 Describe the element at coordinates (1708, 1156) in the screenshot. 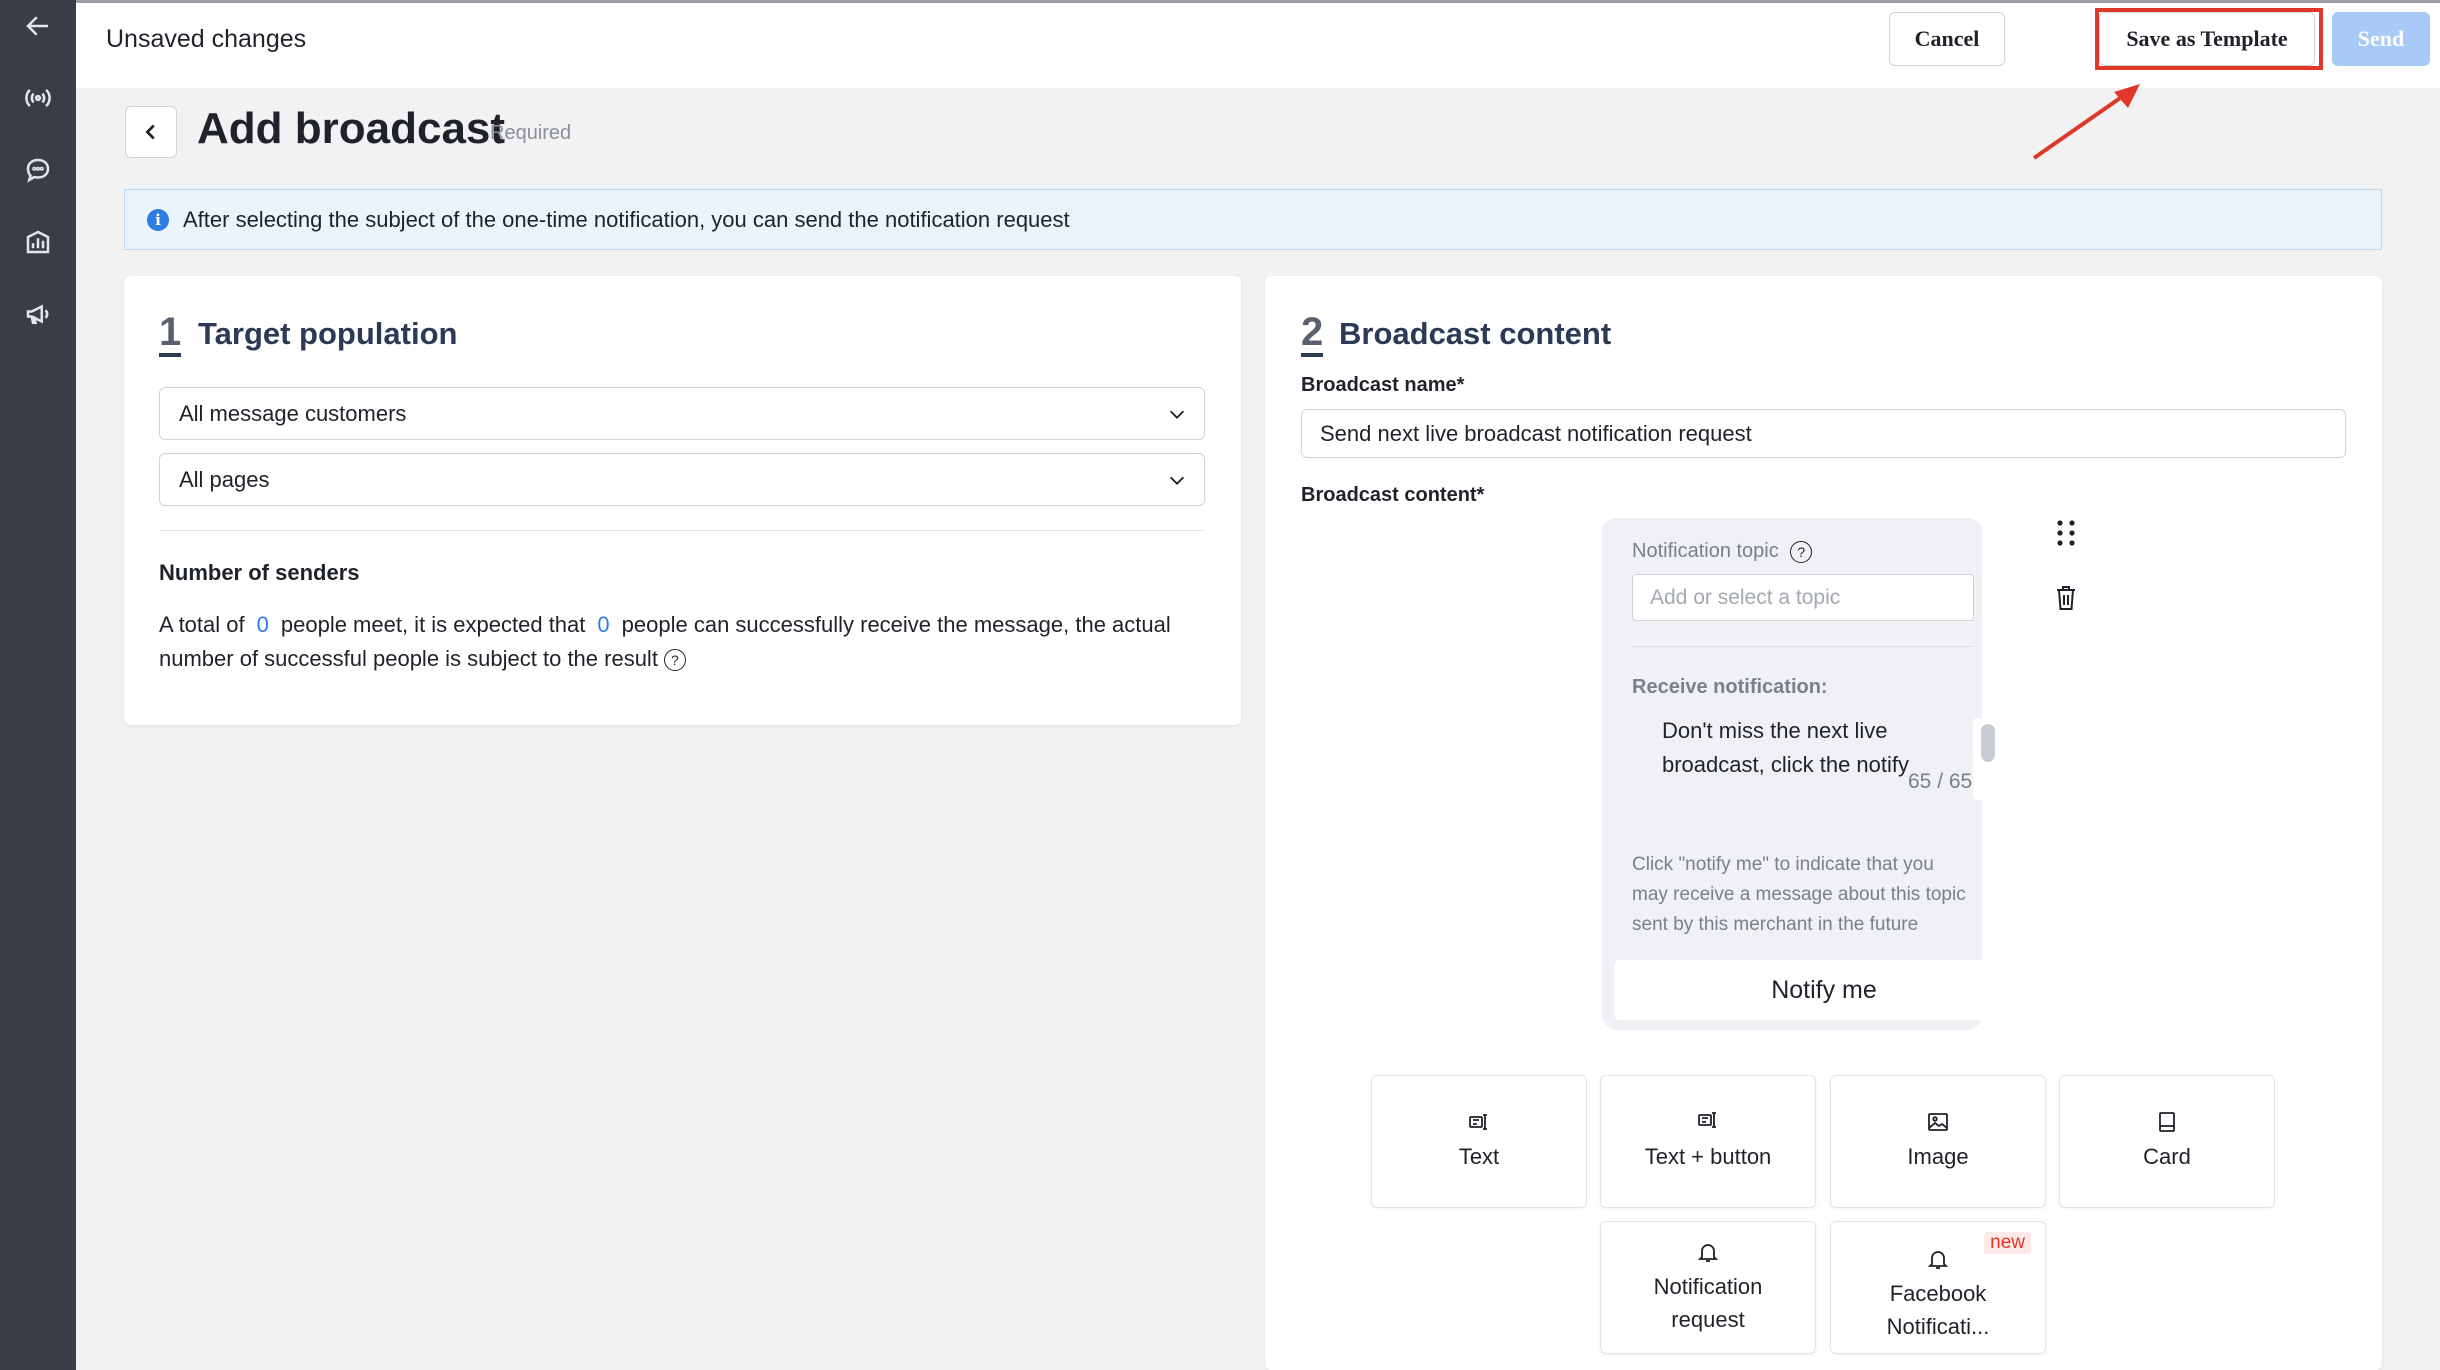

I see `tile-label: Text + button` at that location.